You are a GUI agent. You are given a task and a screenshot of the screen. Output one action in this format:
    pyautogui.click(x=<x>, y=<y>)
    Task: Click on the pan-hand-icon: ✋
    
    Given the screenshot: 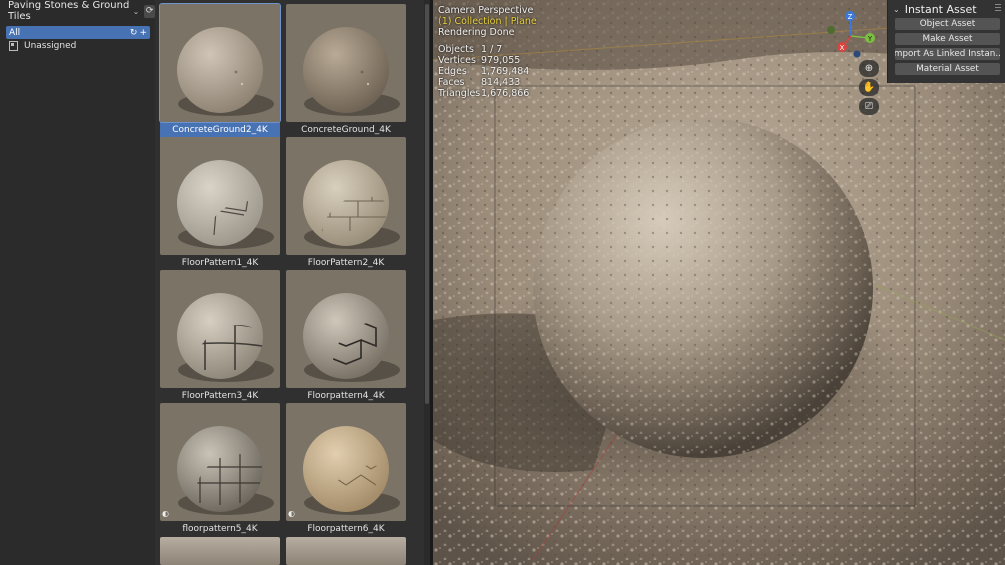 What is the action you would take?
    pyautogui.click(x=869, y=87)
    